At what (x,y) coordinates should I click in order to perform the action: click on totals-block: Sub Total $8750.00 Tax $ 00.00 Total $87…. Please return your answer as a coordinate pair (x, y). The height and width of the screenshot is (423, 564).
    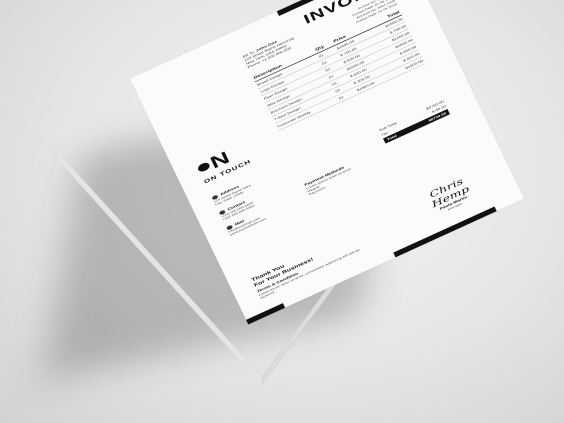
    Looking at the image, I should click on (414, 121).